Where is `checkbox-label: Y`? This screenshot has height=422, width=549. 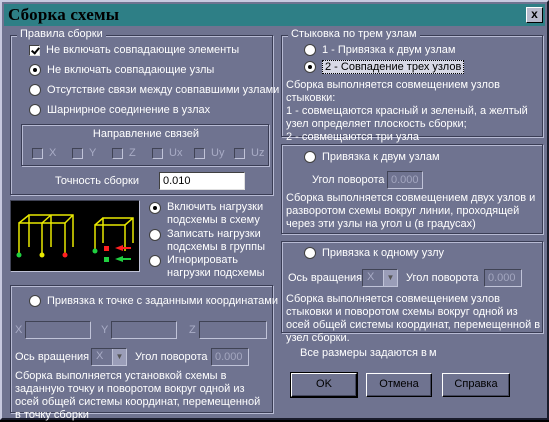 checkbox-label: Y is located at coordinates (93, 153).